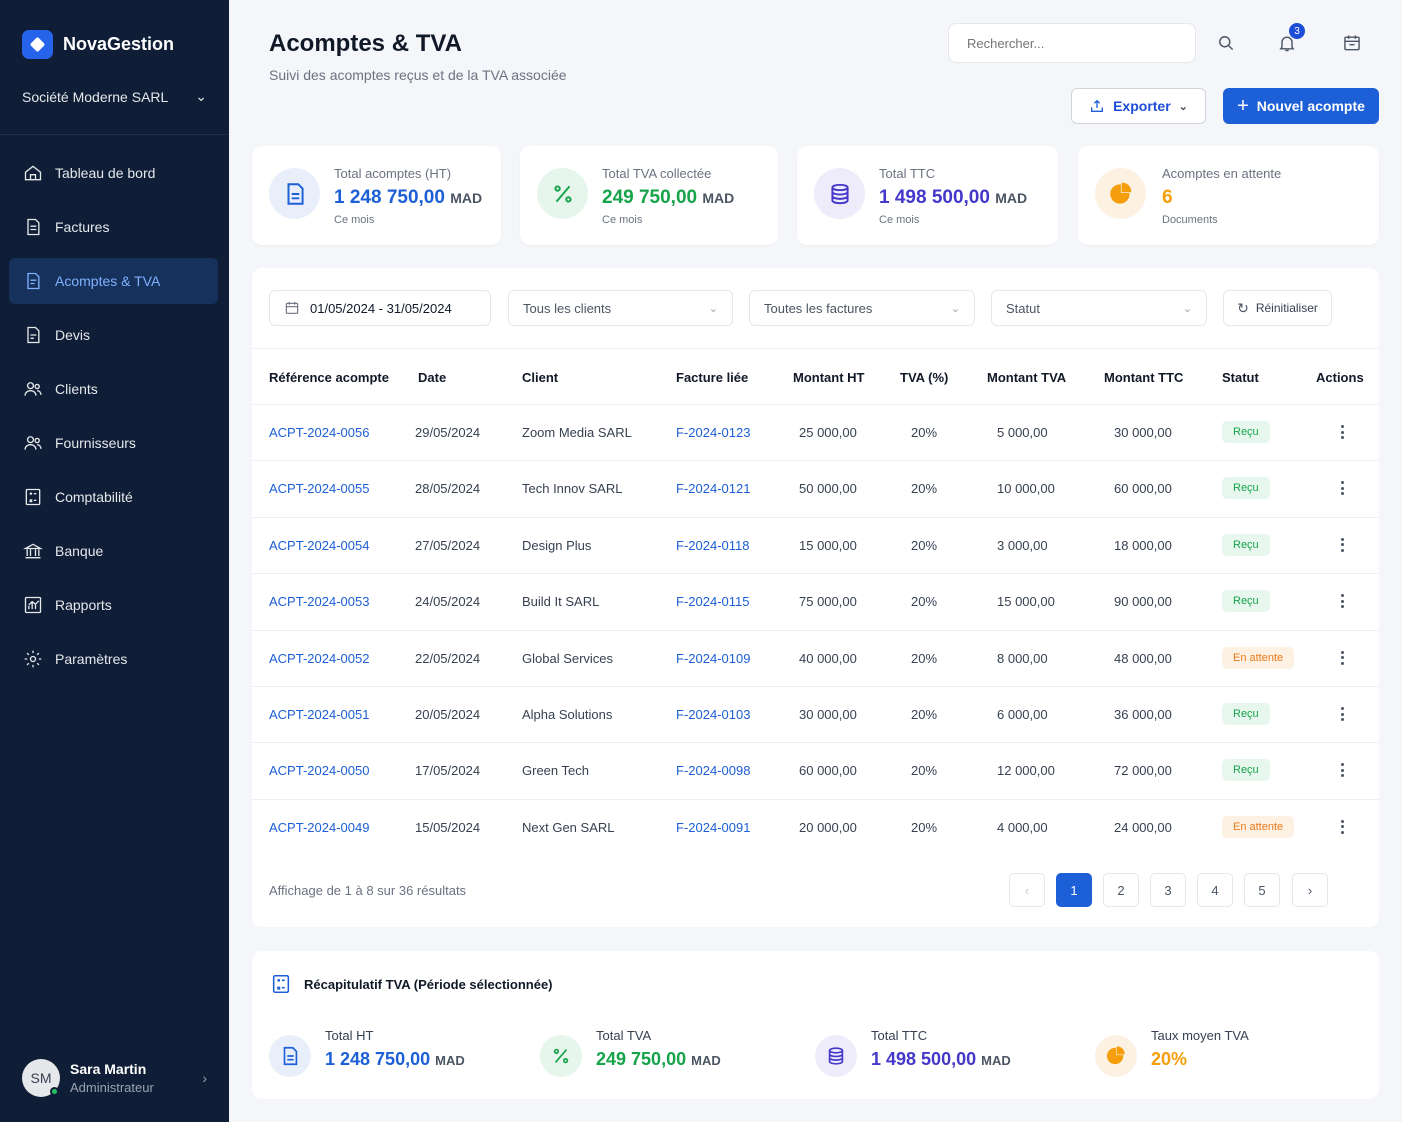 Image resolution: width=1402 pixels, height=1122 pixels. Describe the element at coordinates (1143, 377) in the screenshot. I see `column-header: Montant TTC` at that location.